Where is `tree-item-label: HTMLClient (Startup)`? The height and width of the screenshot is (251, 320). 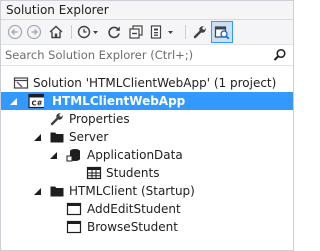 tree-item-label: HTMLClient (Startup) is located at coordinates (132, 191).